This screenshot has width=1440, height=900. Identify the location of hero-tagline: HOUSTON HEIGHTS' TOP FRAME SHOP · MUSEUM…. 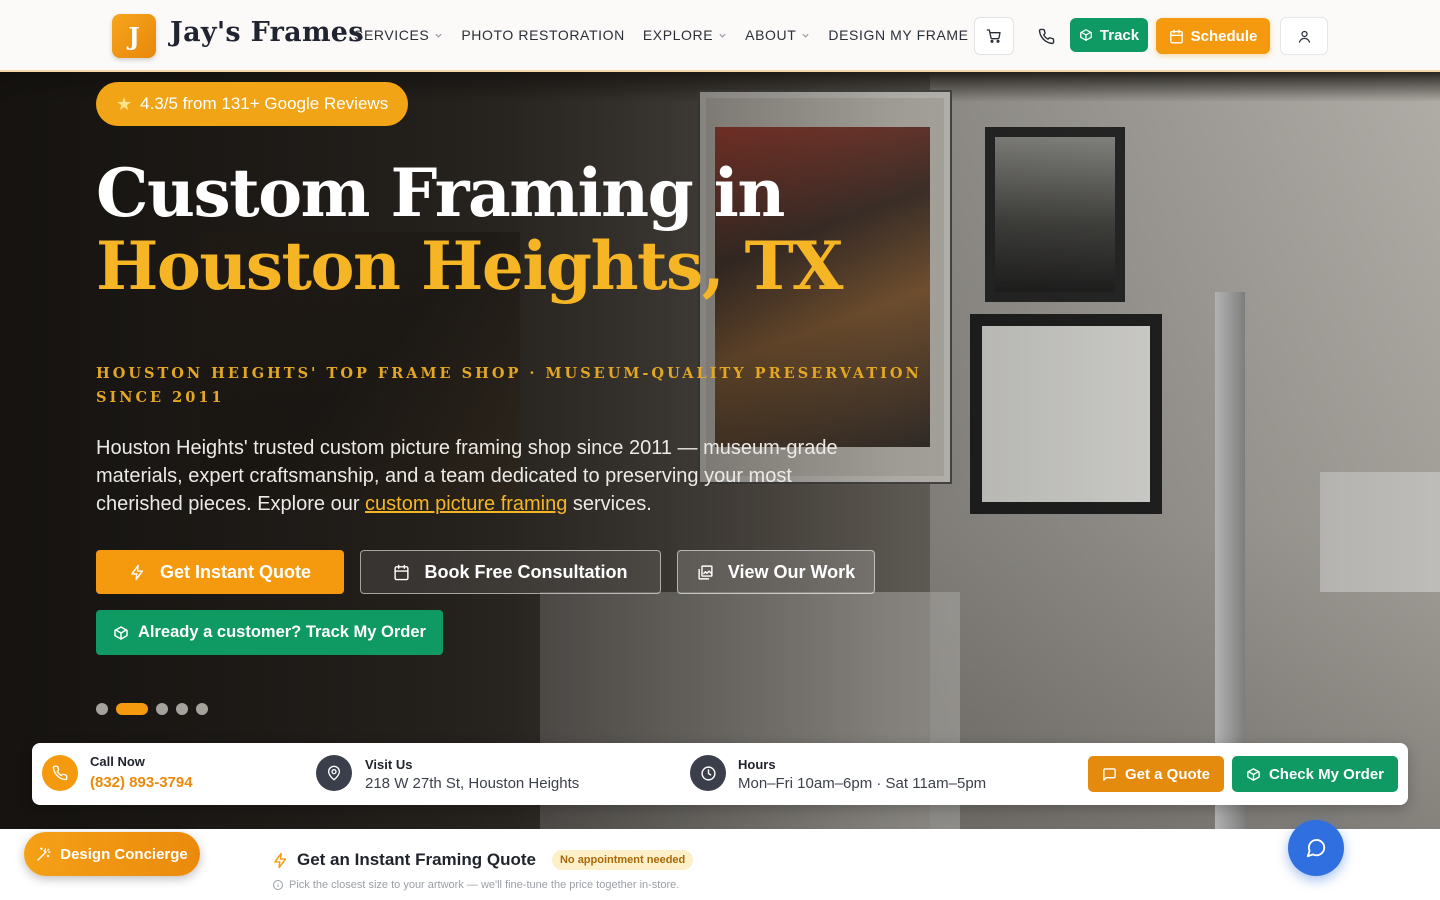
(509, 385).